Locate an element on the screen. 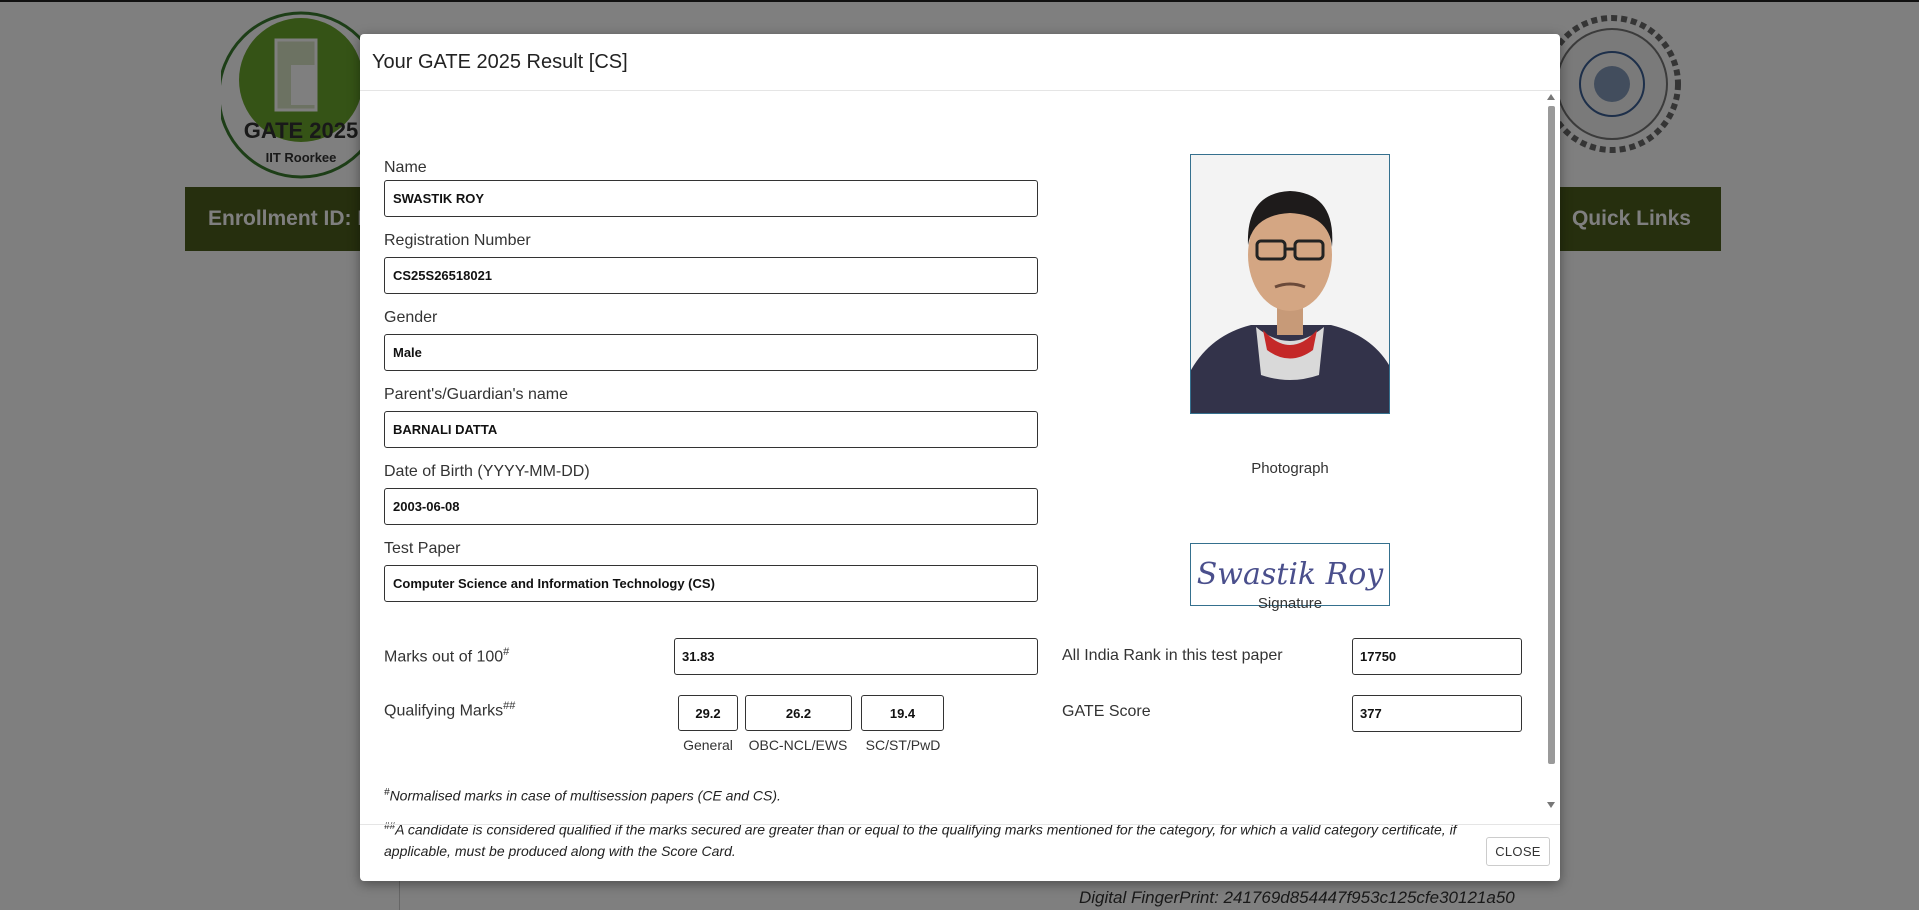 This screenshot has width=1919, height=910. qualifying-obc-field: 26.2 is located at coordinates (798, 713).